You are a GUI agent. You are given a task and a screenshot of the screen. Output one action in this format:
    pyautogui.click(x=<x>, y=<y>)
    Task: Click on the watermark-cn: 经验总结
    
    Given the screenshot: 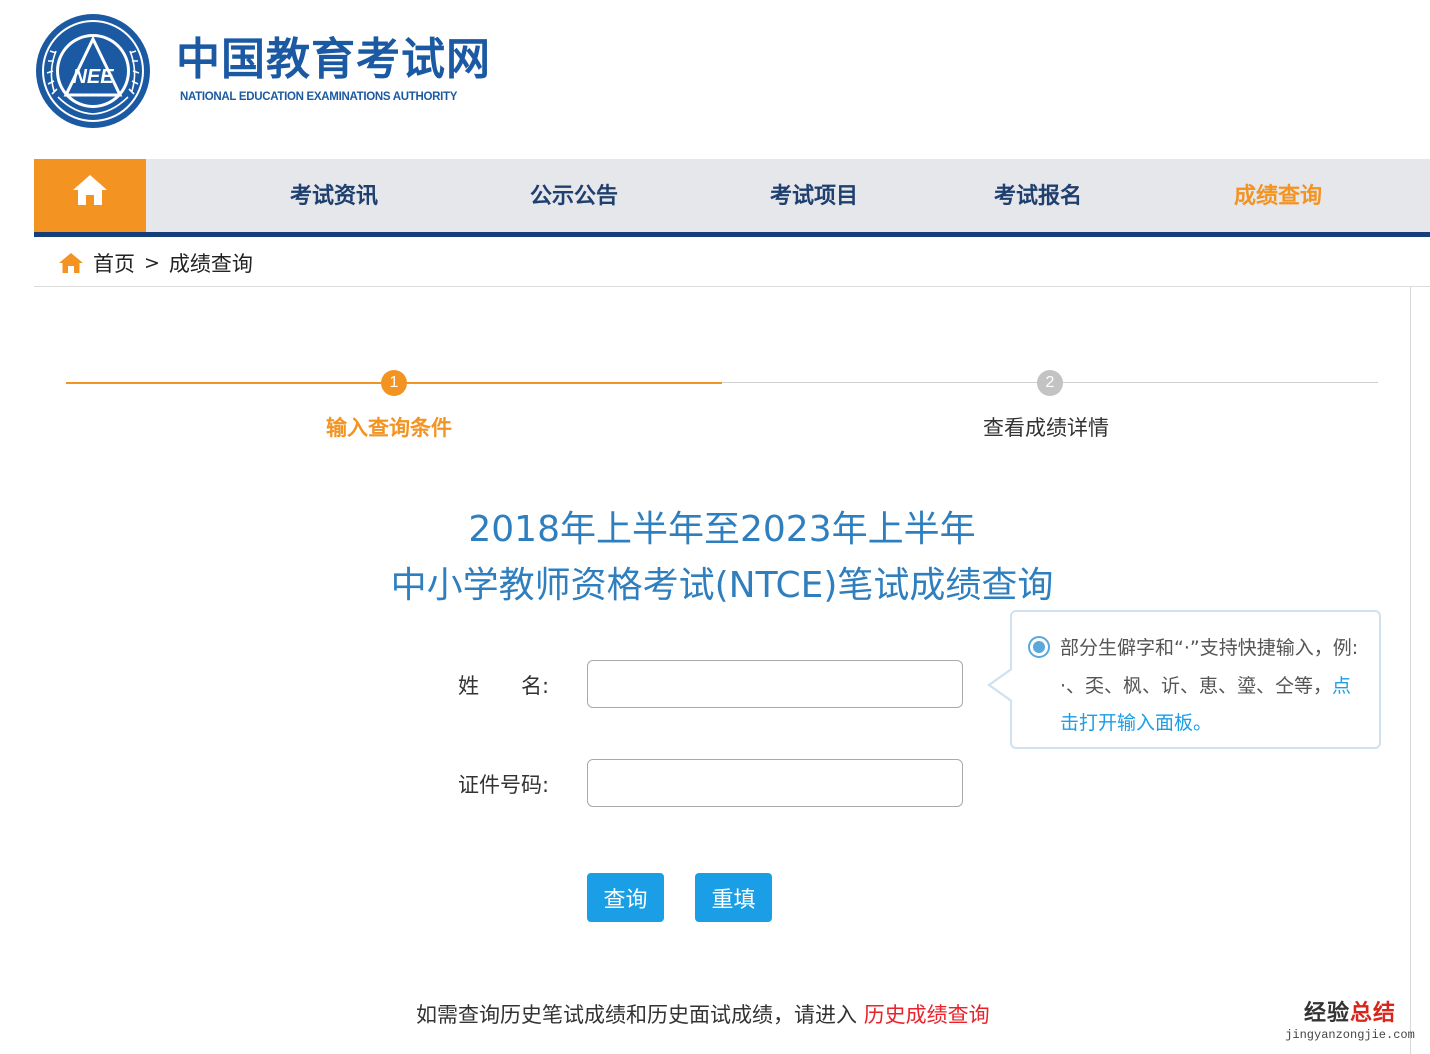 What is the action you would take?
    pyautogui.click(x=1350, y=1014)
    